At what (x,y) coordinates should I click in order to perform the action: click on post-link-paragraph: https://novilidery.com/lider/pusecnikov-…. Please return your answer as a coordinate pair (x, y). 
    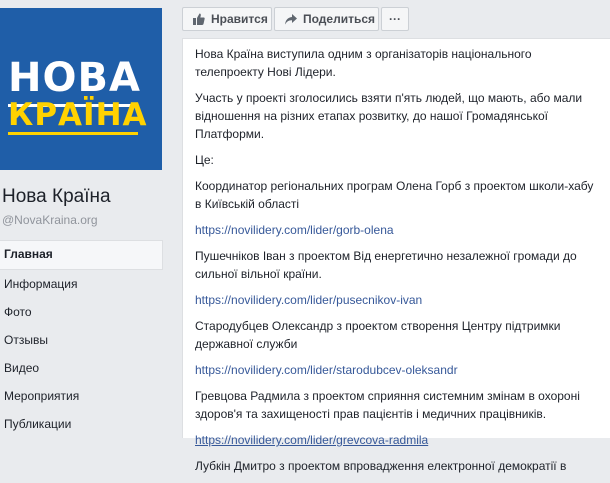
    Looking at the image, I should click on (399, 300).